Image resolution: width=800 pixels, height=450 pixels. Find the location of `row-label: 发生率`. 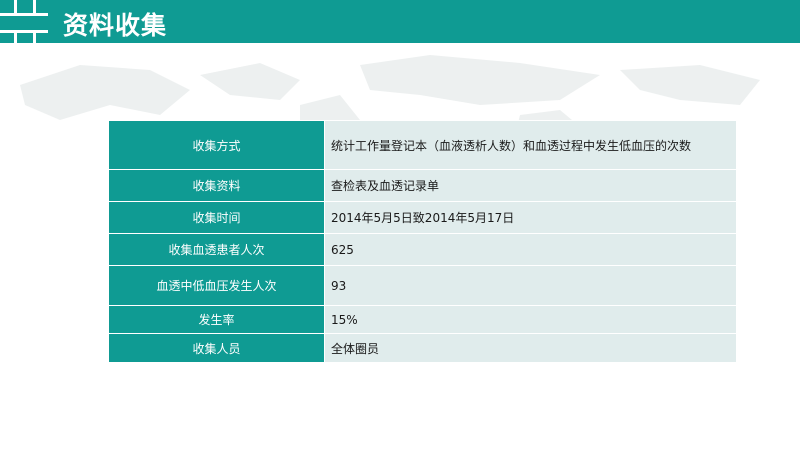

row-label: 发生率 is located at coordinates (216, 319).